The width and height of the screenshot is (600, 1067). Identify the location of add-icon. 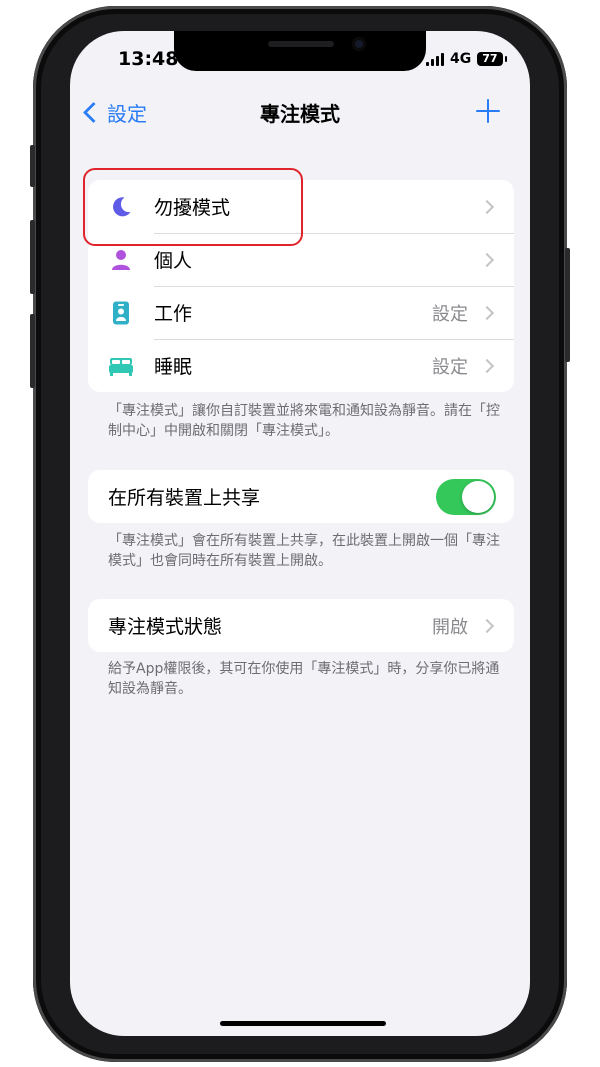
(488, 111).